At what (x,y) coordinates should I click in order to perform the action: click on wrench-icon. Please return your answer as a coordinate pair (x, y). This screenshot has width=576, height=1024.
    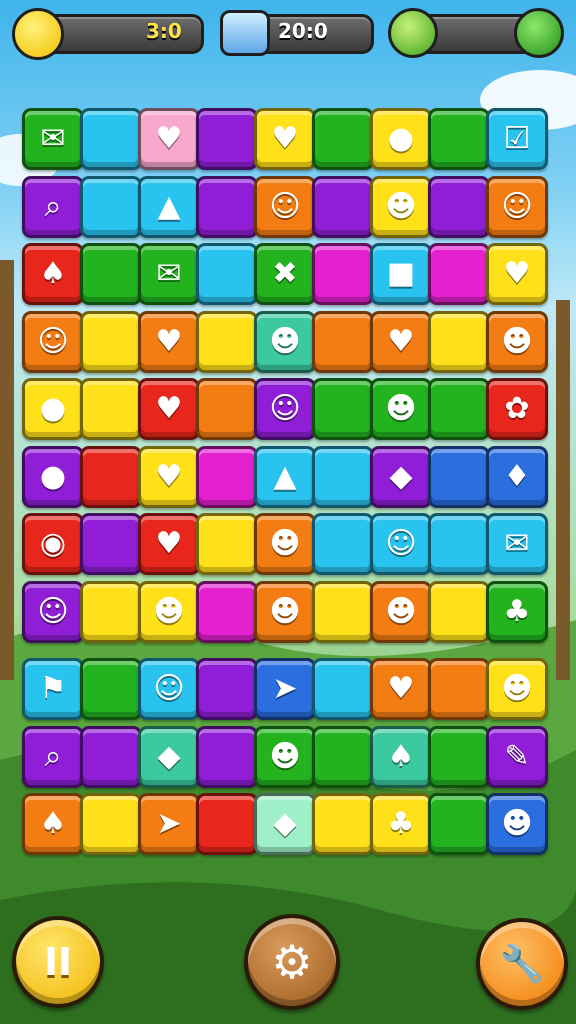
    Looking at the image, I should click on (539, 33).